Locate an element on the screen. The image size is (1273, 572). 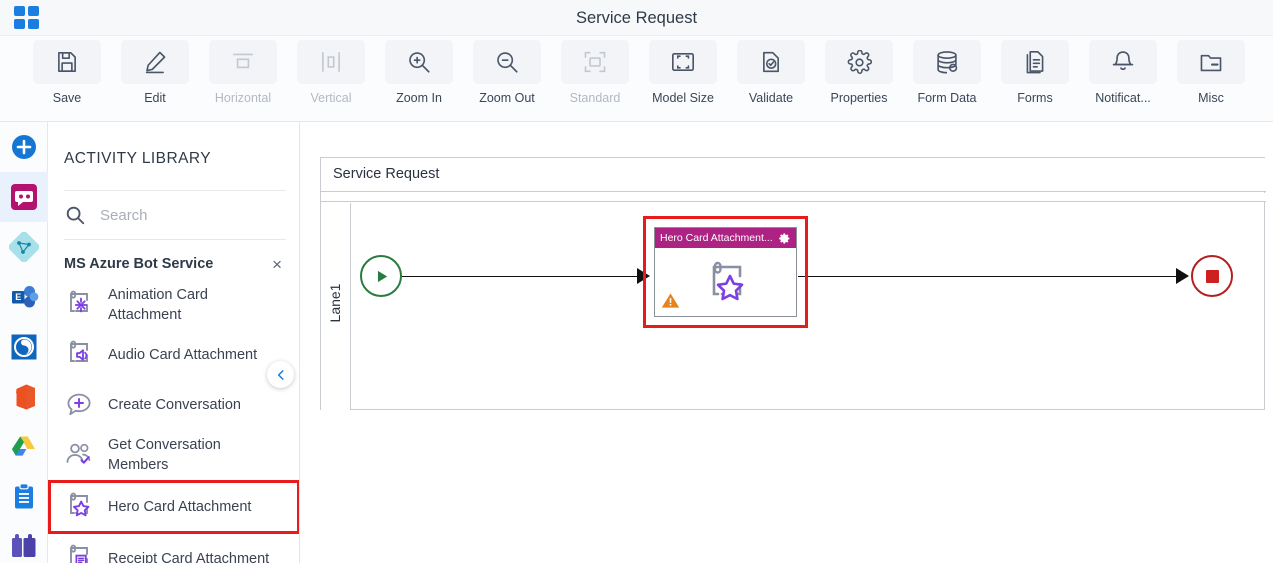
search-icon is located at coordinates (75, 215).